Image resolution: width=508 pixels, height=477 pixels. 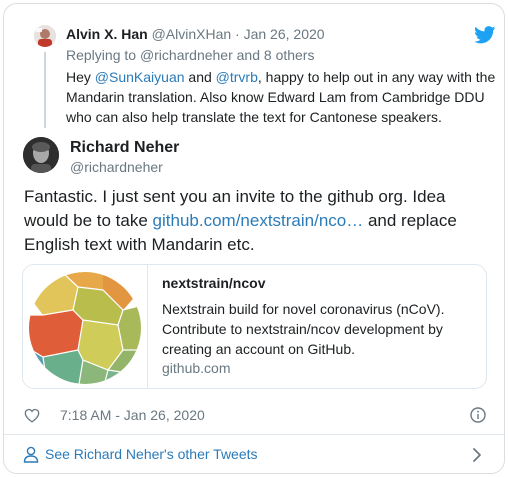 I want to click on see-other-tweets-link: See Richard Neher's other Tweets, so click(x=254, y=454).